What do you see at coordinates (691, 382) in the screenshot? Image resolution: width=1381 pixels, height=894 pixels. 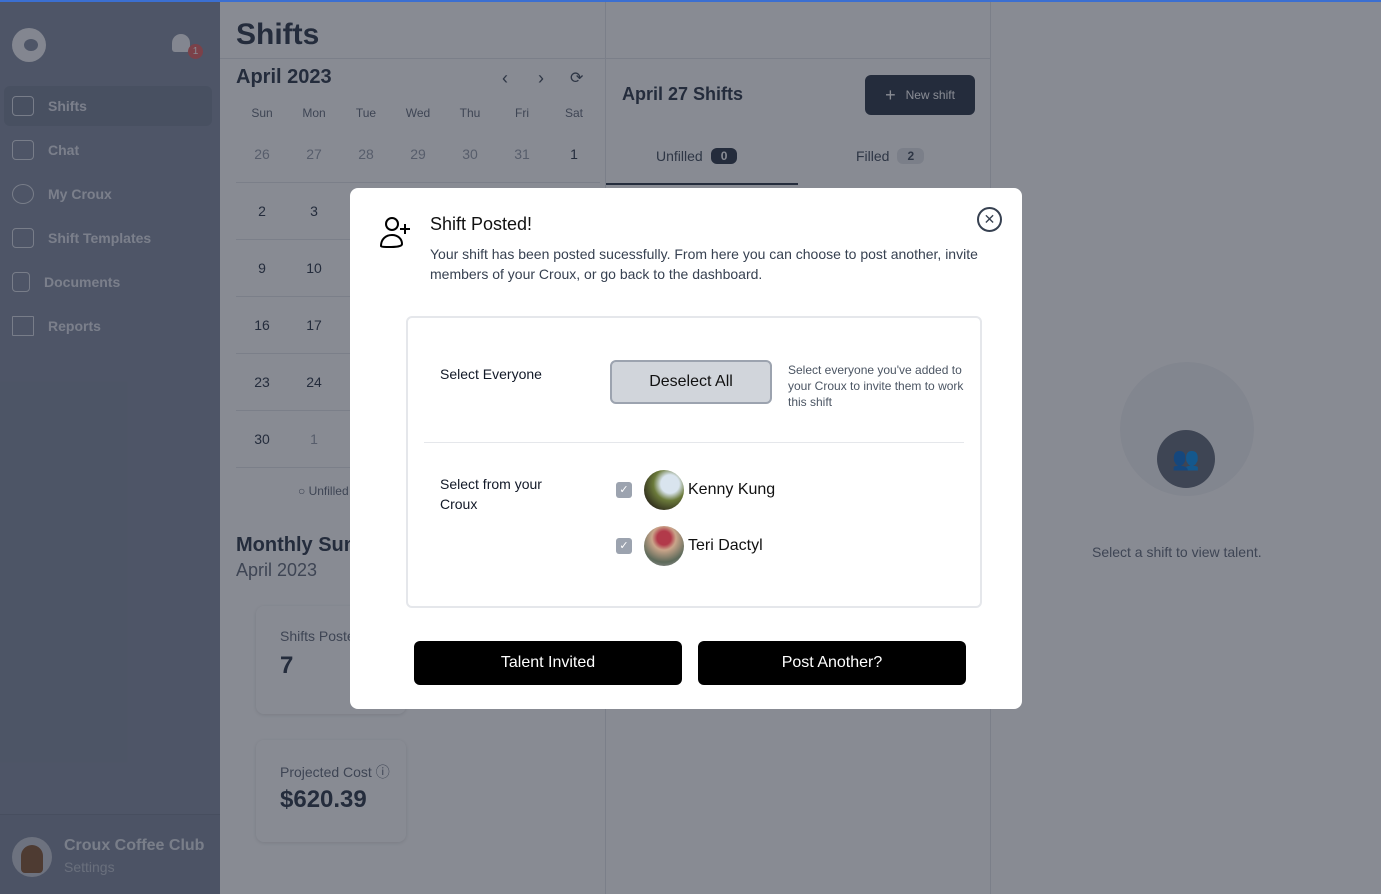 I see `deselect-all-button: Deselect All` at bounding box center [691, 382].